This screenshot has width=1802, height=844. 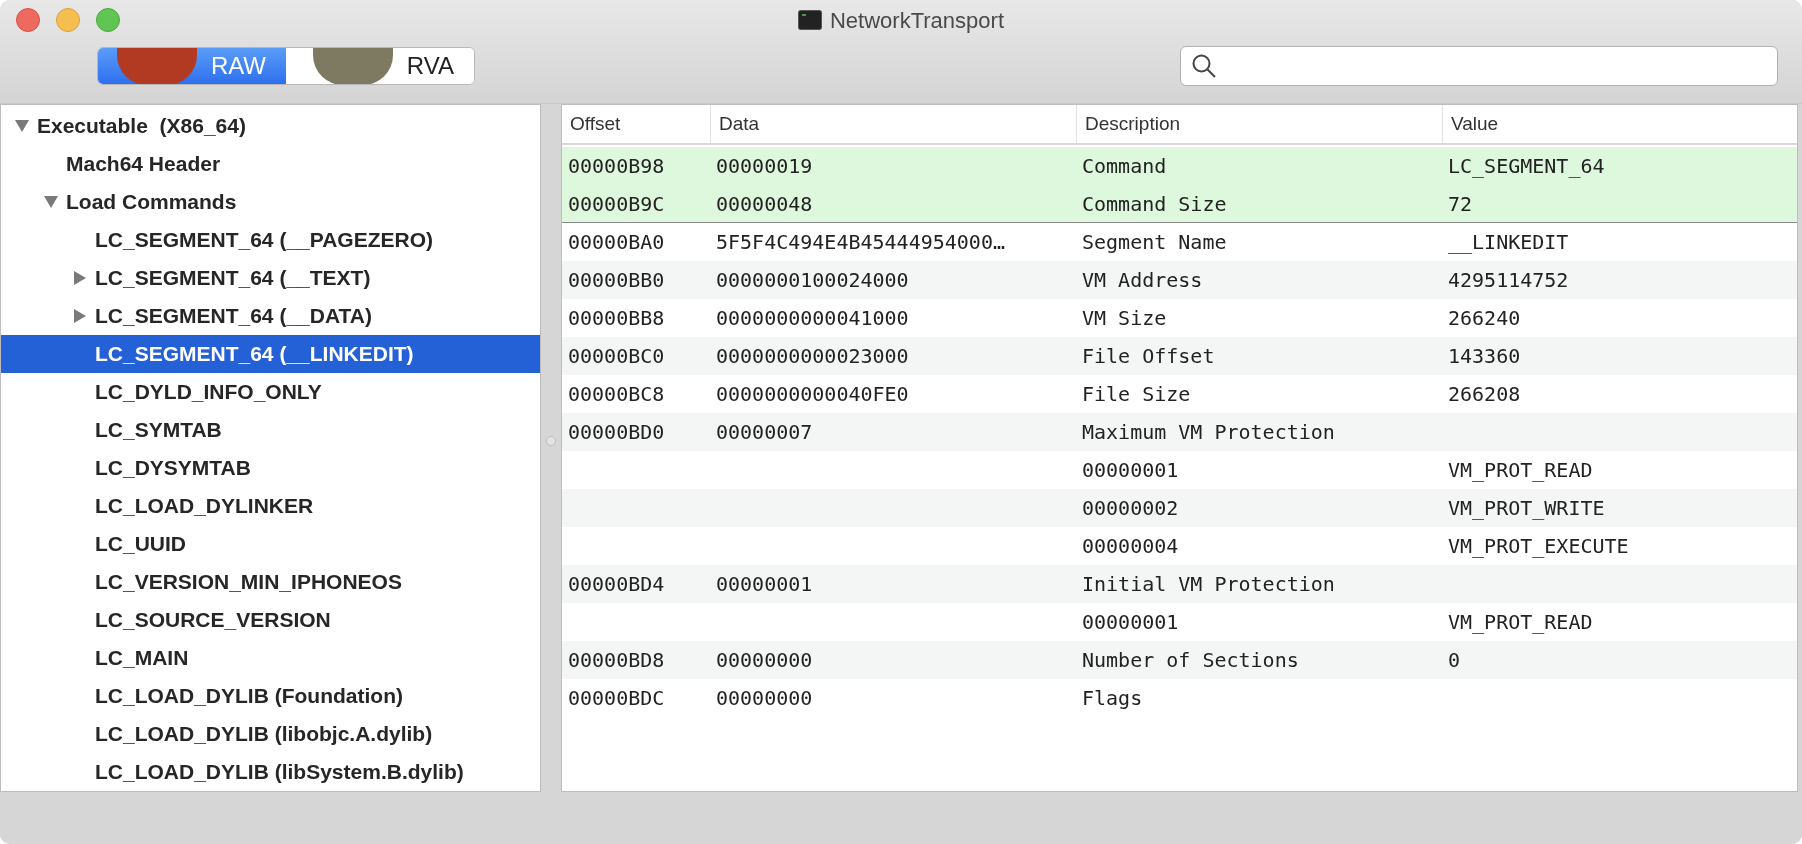 What do you see at coordinates (108, 20) in the screenshot?
I see `zoom-button` at bounding box center [108, 20].